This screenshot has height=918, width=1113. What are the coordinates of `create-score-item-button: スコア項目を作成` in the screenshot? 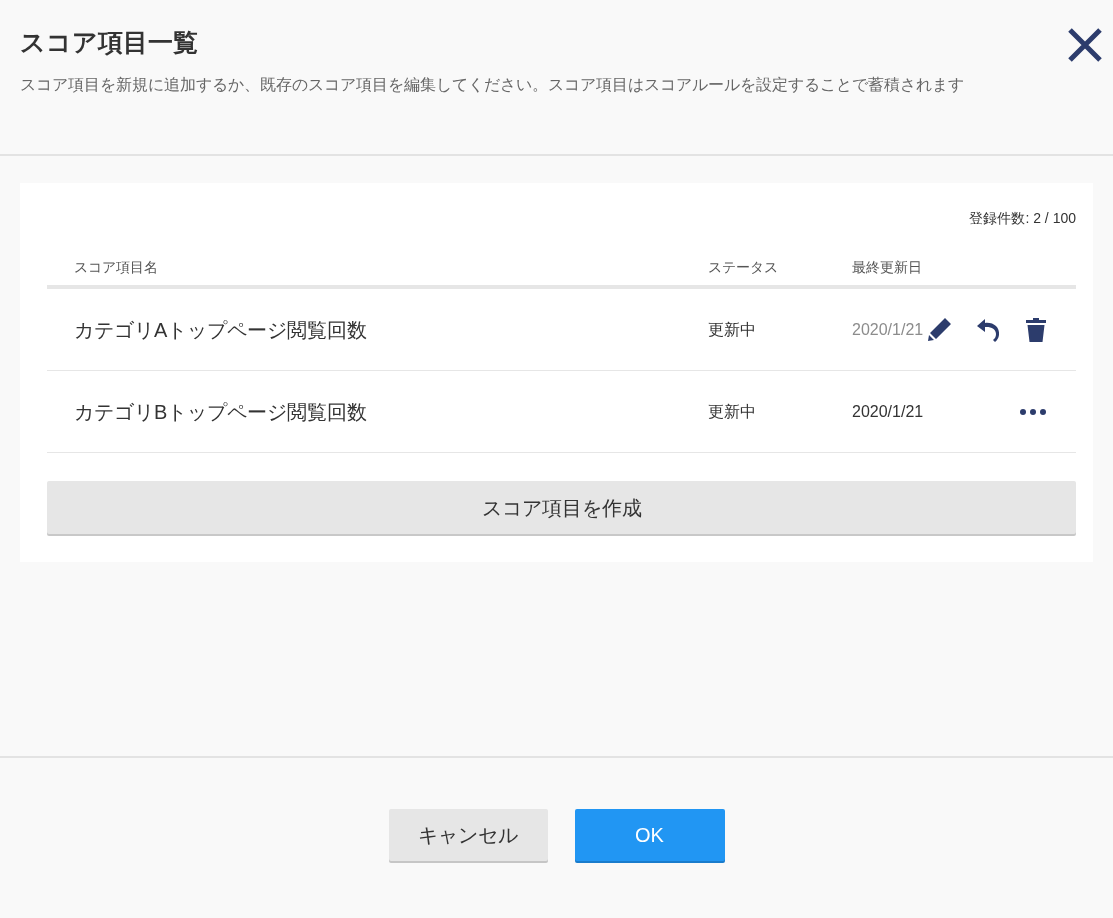 It's located at (561, 507).